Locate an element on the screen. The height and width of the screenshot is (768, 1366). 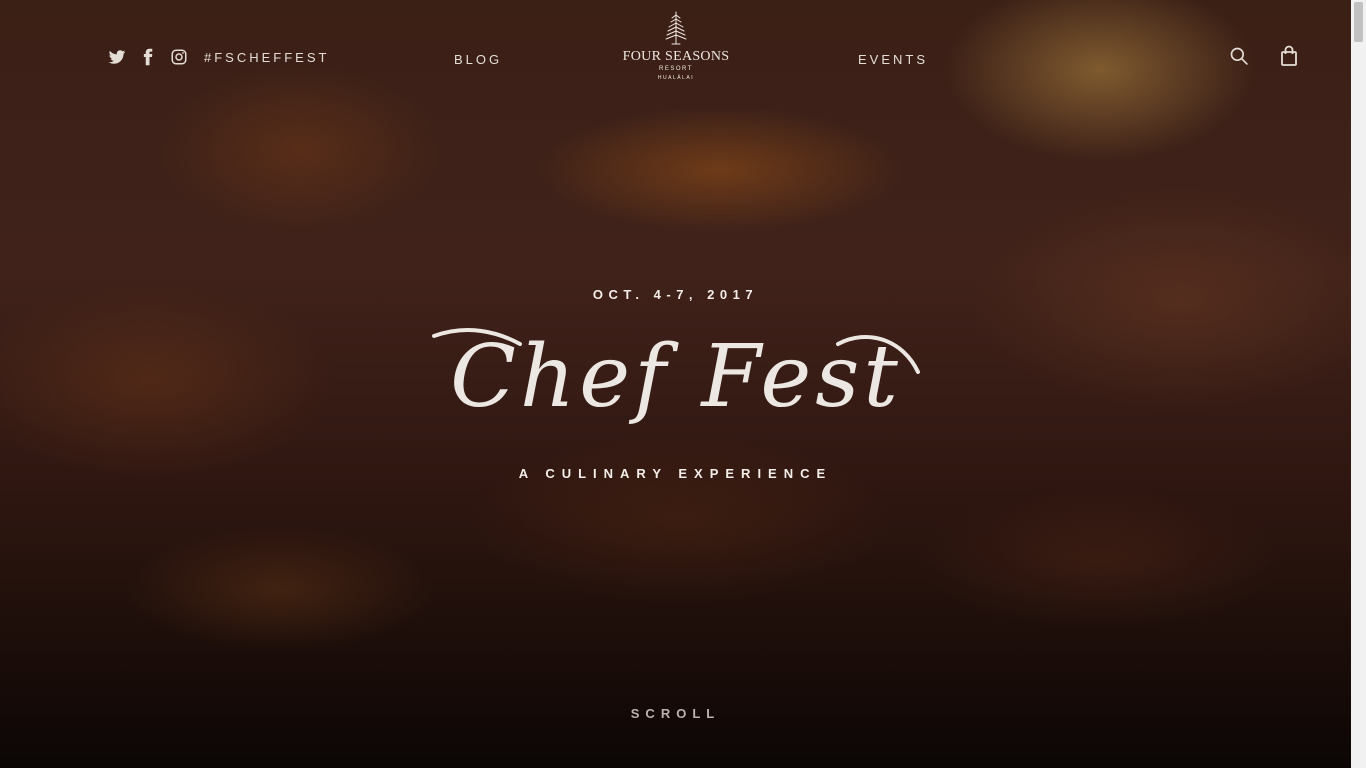
nav-blog-link: BLOG is located at coordinates (478, 59).